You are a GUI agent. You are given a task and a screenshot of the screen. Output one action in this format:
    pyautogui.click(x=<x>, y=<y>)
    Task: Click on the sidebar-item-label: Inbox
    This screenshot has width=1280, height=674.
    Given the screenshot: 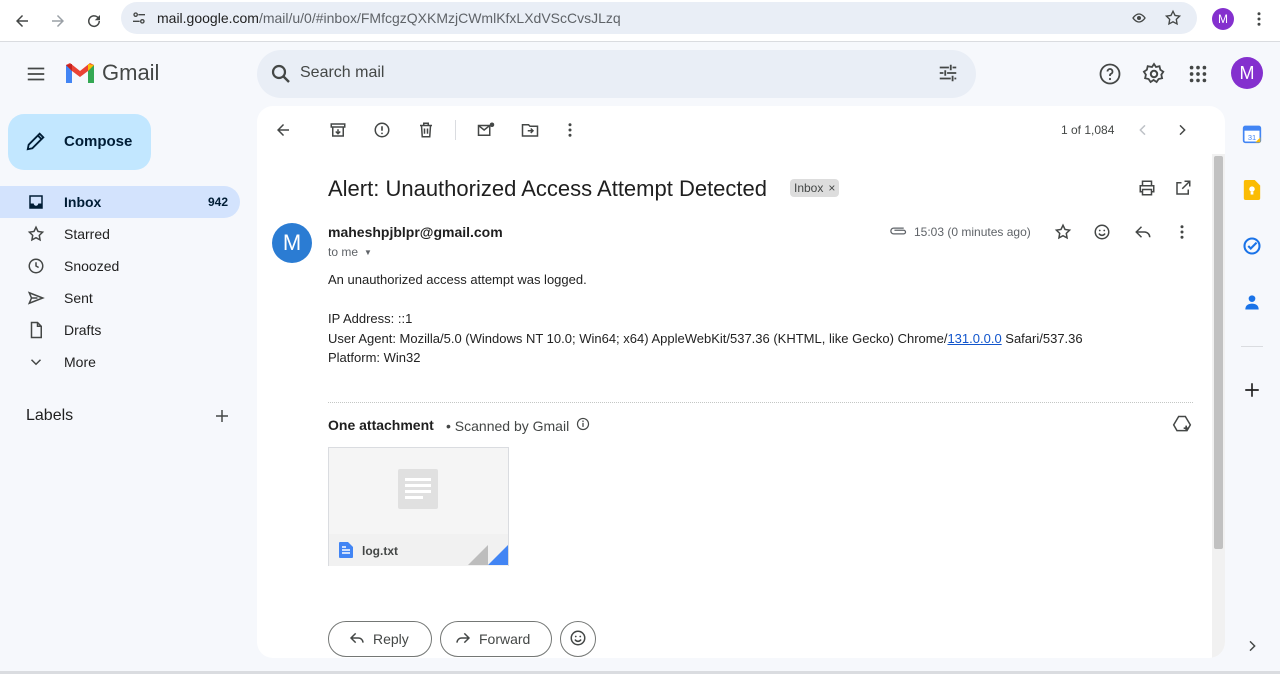 What is the action you would take?
    pyautogui.click(x=83, y=202)
    